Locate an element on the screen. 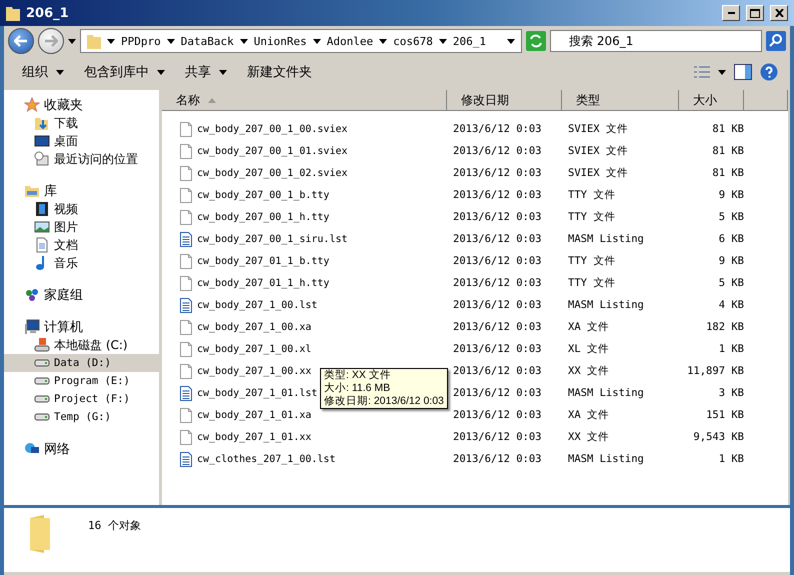 This screenshot has width=794, height=575. back-button is located at coordinates (21, 41).